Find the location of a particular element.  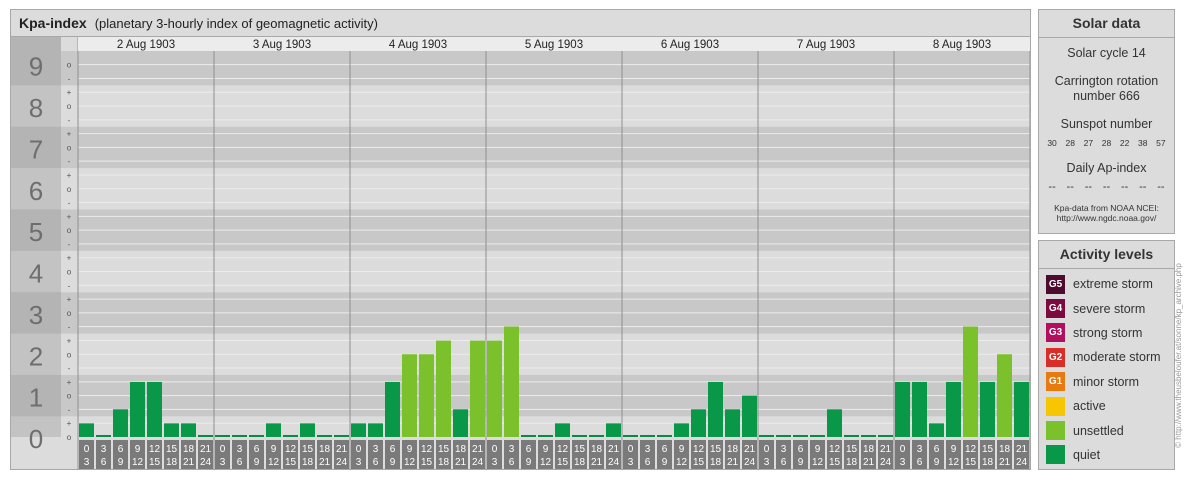

sunspot-value: 38 is located at coordinates (1143, 143).